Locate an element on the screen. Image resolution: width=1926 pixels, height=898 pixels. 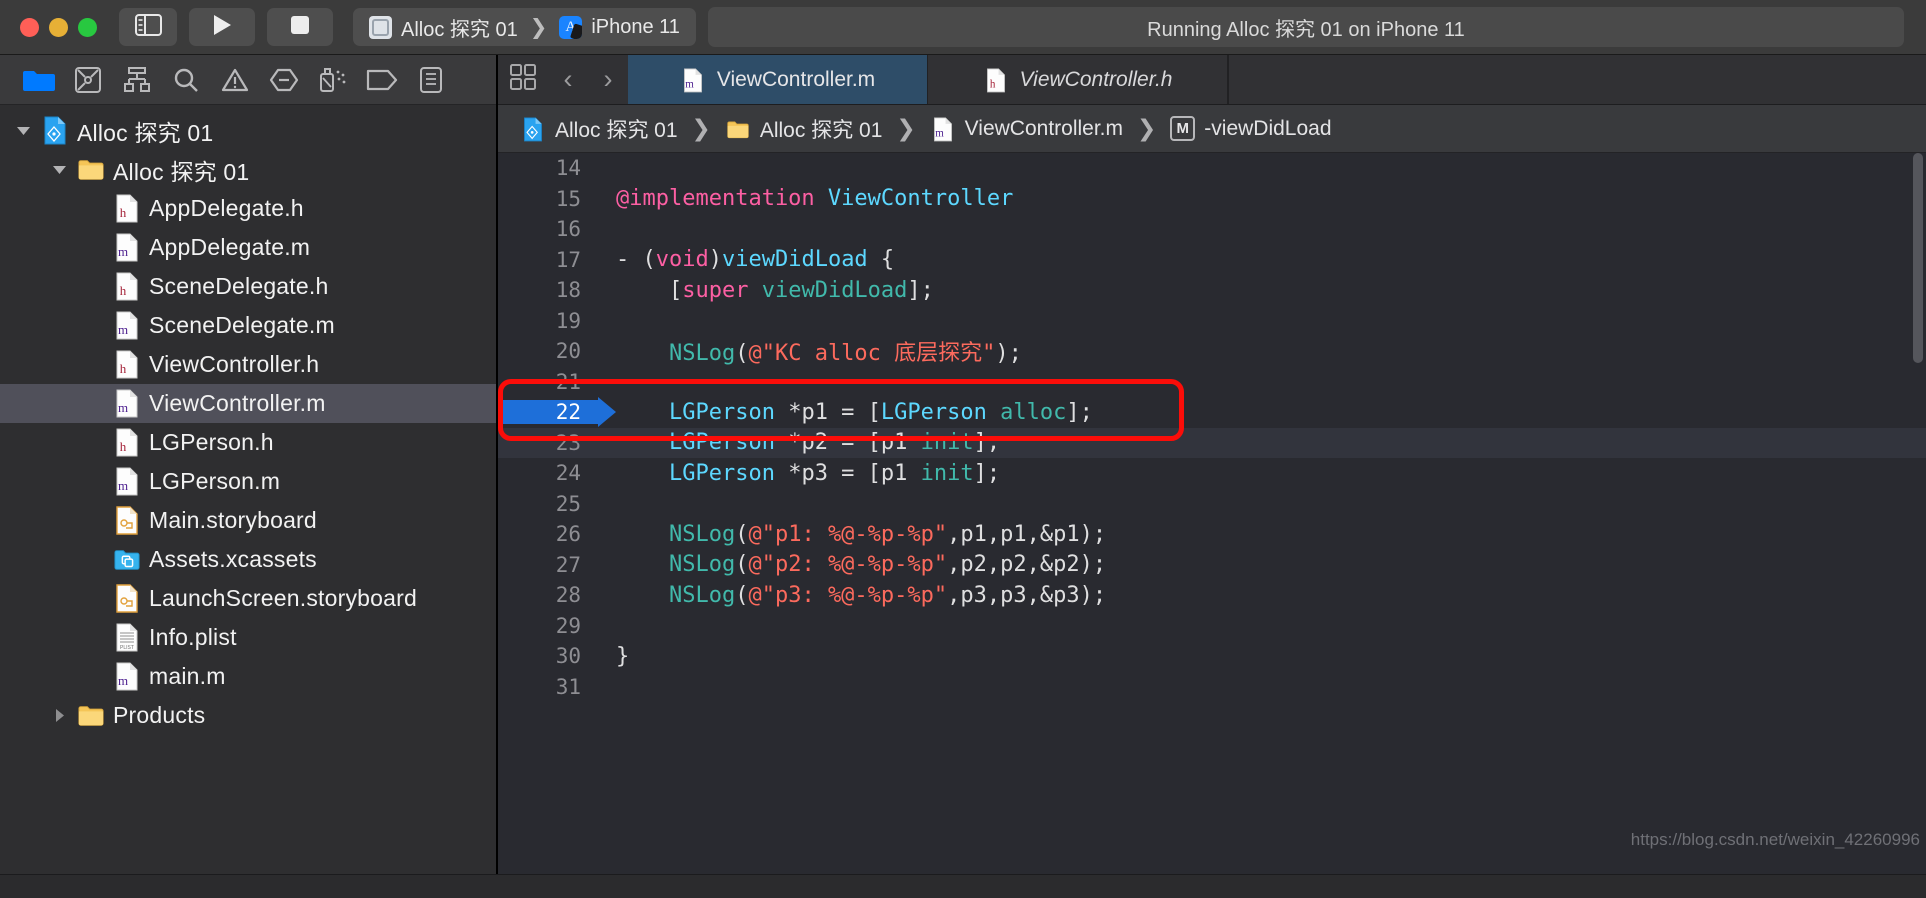
breakpoint-marker-icon is located at coordinates (607, 412).